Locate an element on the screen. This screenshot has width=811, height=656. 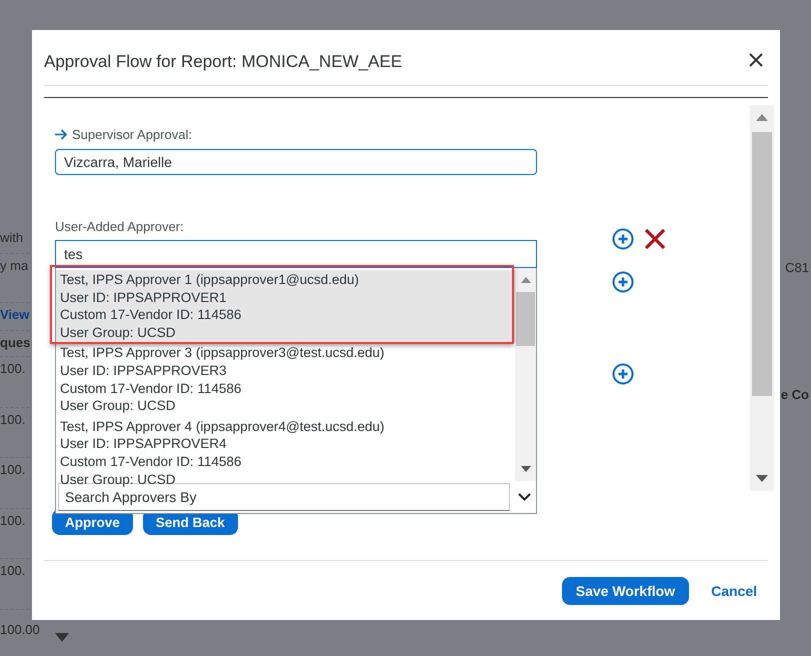
close-icon is located at coordinates (756, 60).